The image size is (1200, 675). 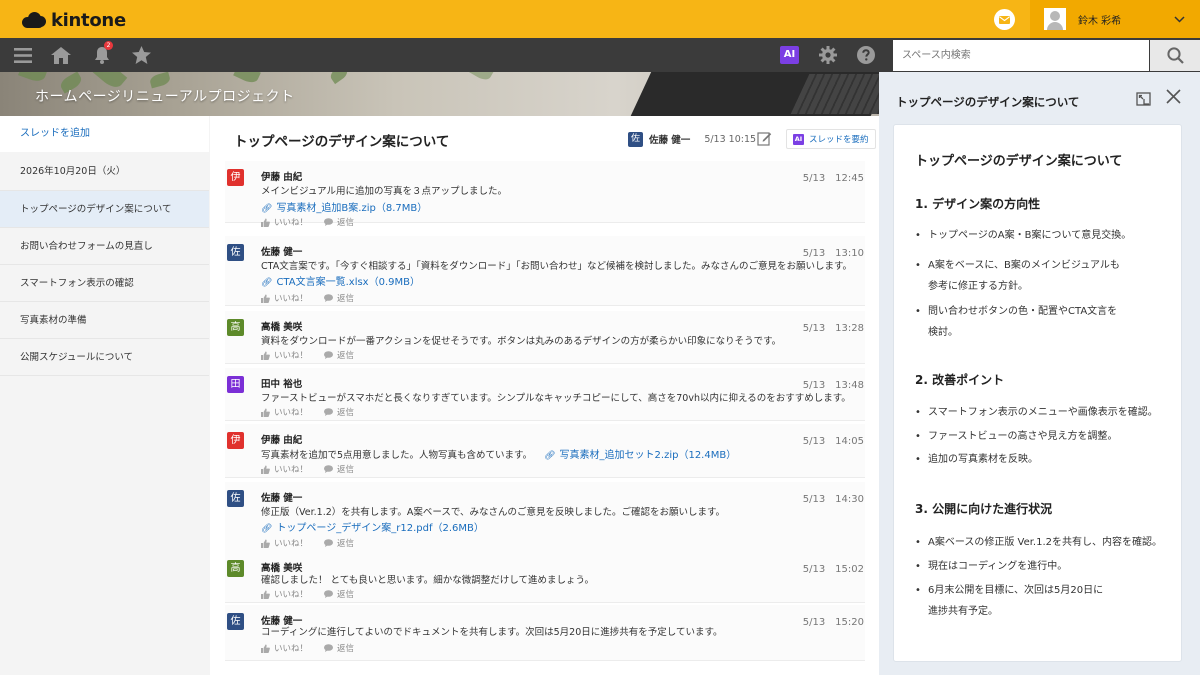 What do you see at coordinates (104, 320) in the screenshot?
I see `sidebar-item-photos: 写真素材の準備` at bounding box center [104, 320].